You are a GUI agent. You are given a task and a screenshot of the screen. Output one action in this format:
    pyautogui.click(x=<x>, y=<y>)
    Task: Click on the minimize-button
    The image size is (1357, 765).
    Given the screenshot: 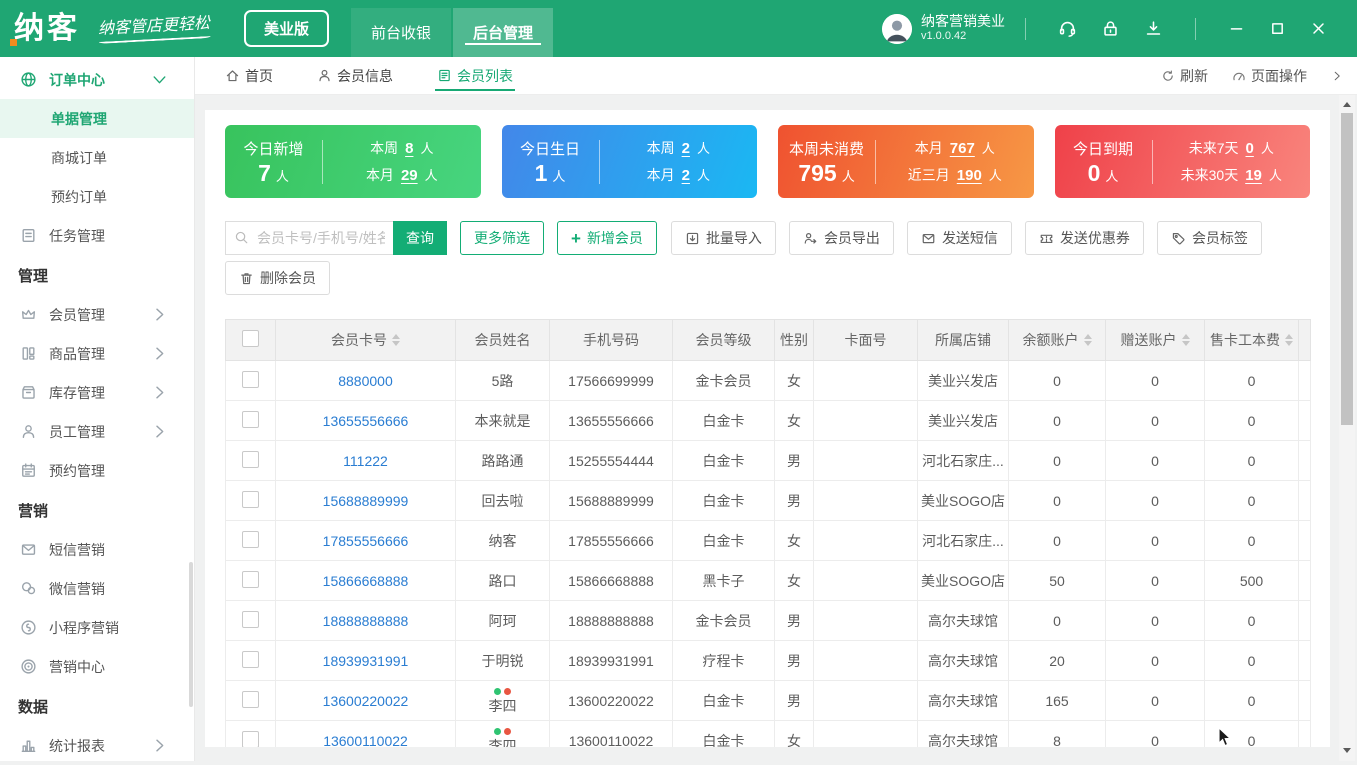 What is the action you would take?
    pyautogui.click(x=1236, y=28)
    